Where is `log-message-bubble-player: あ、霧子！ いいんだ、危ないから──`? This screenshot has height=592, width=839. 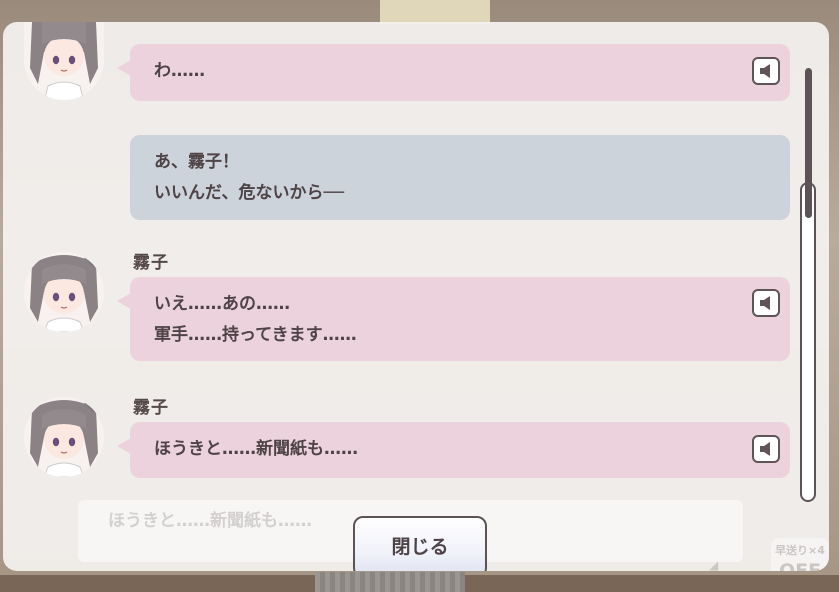 log-message-bubble-player: あ、霧子！ いいんだ、危ないから── is located at coordinates (460, 177).